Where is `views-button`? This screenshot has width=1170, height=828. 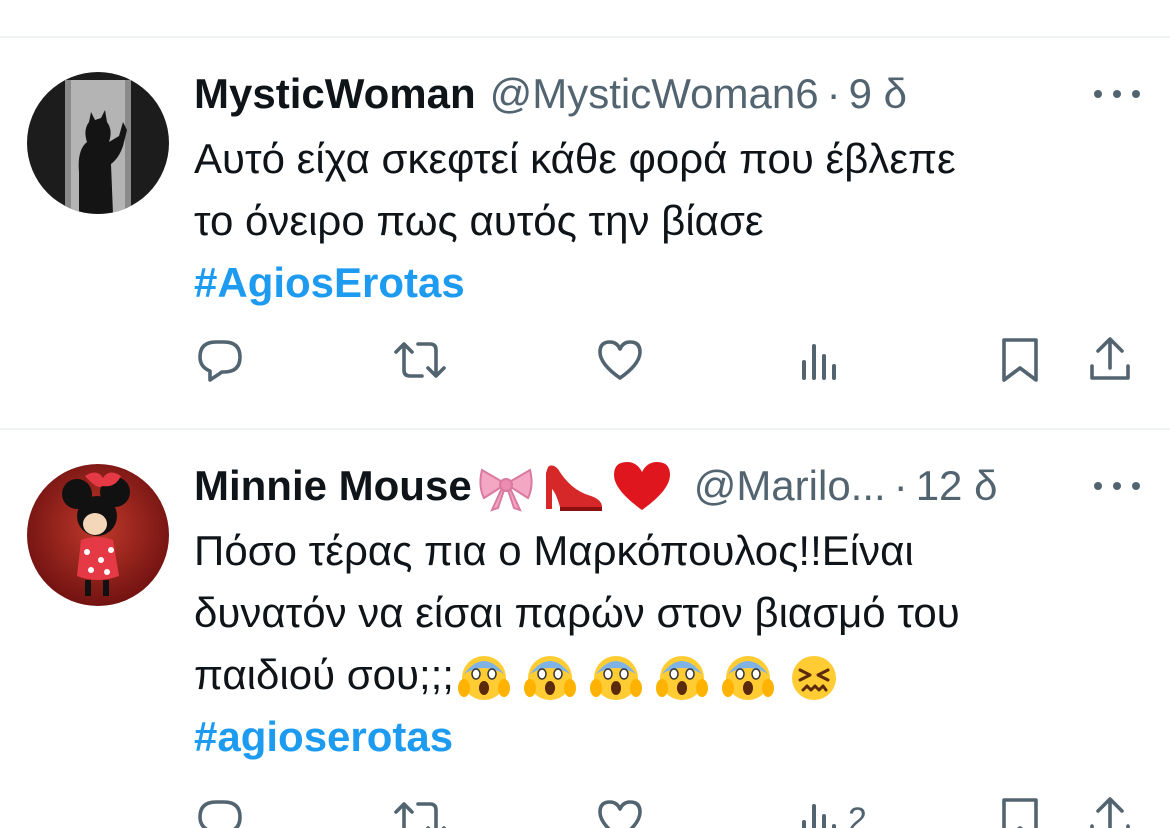
views-button is located at coordinates (821, 360).